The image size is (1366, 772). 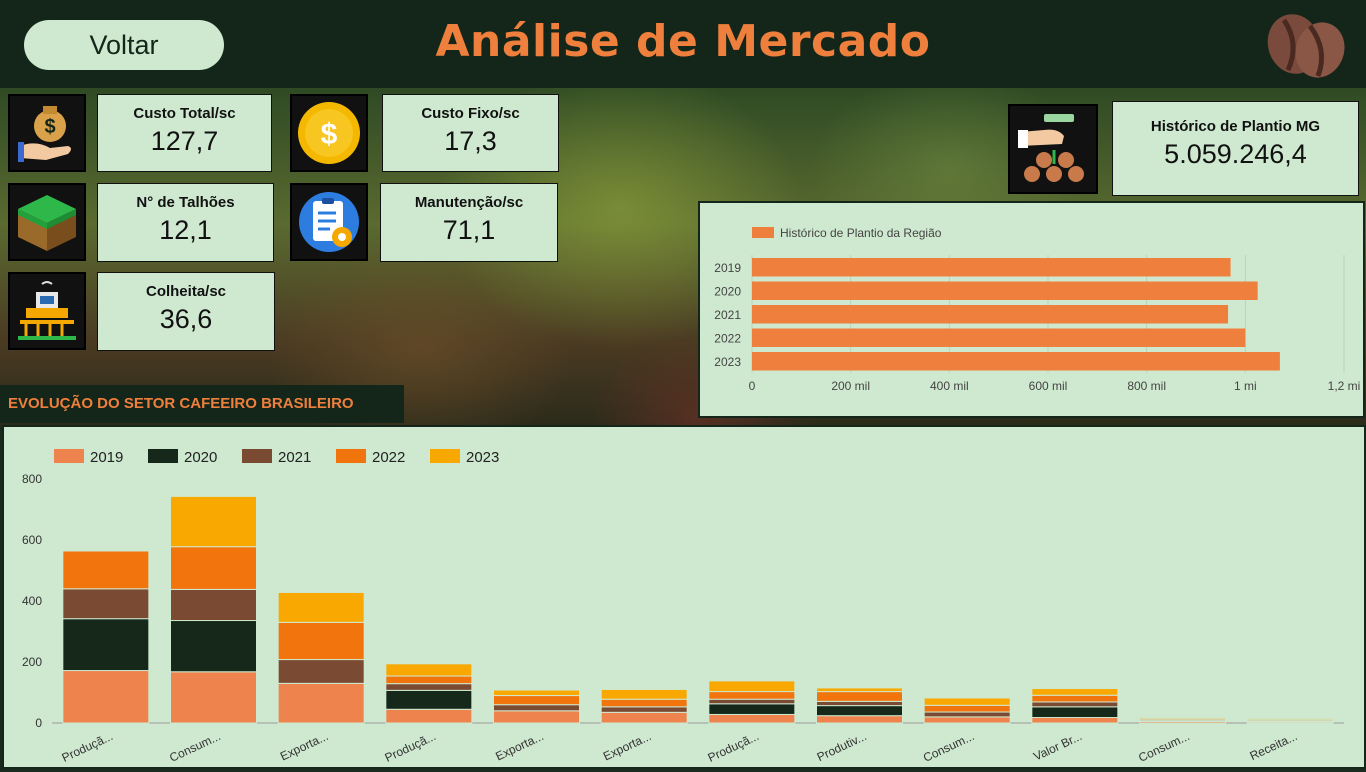 I want to click on custo-fixo-card: Custo Fixo/sc 17,3, so click(x=470, y=133).